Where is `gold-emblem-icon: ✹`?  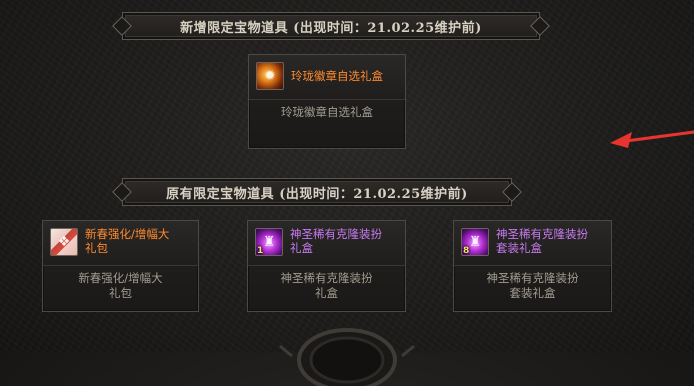
gold-emblem-icon: ✹ is located at coordinates (270, 76).